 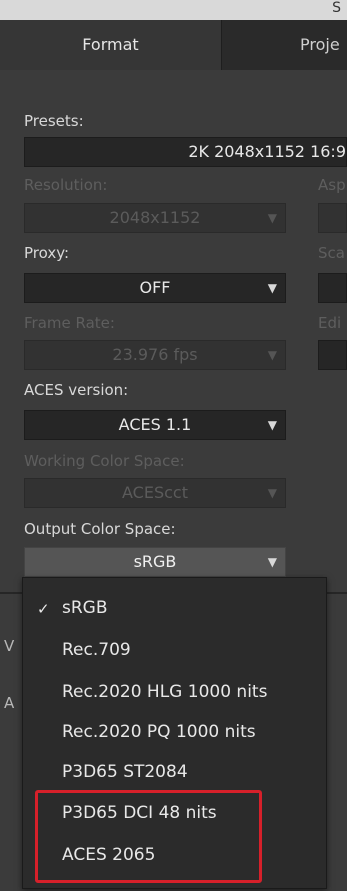 I want to click on frame-rate-value: 23.976 fps, so click(x=155, y=354).